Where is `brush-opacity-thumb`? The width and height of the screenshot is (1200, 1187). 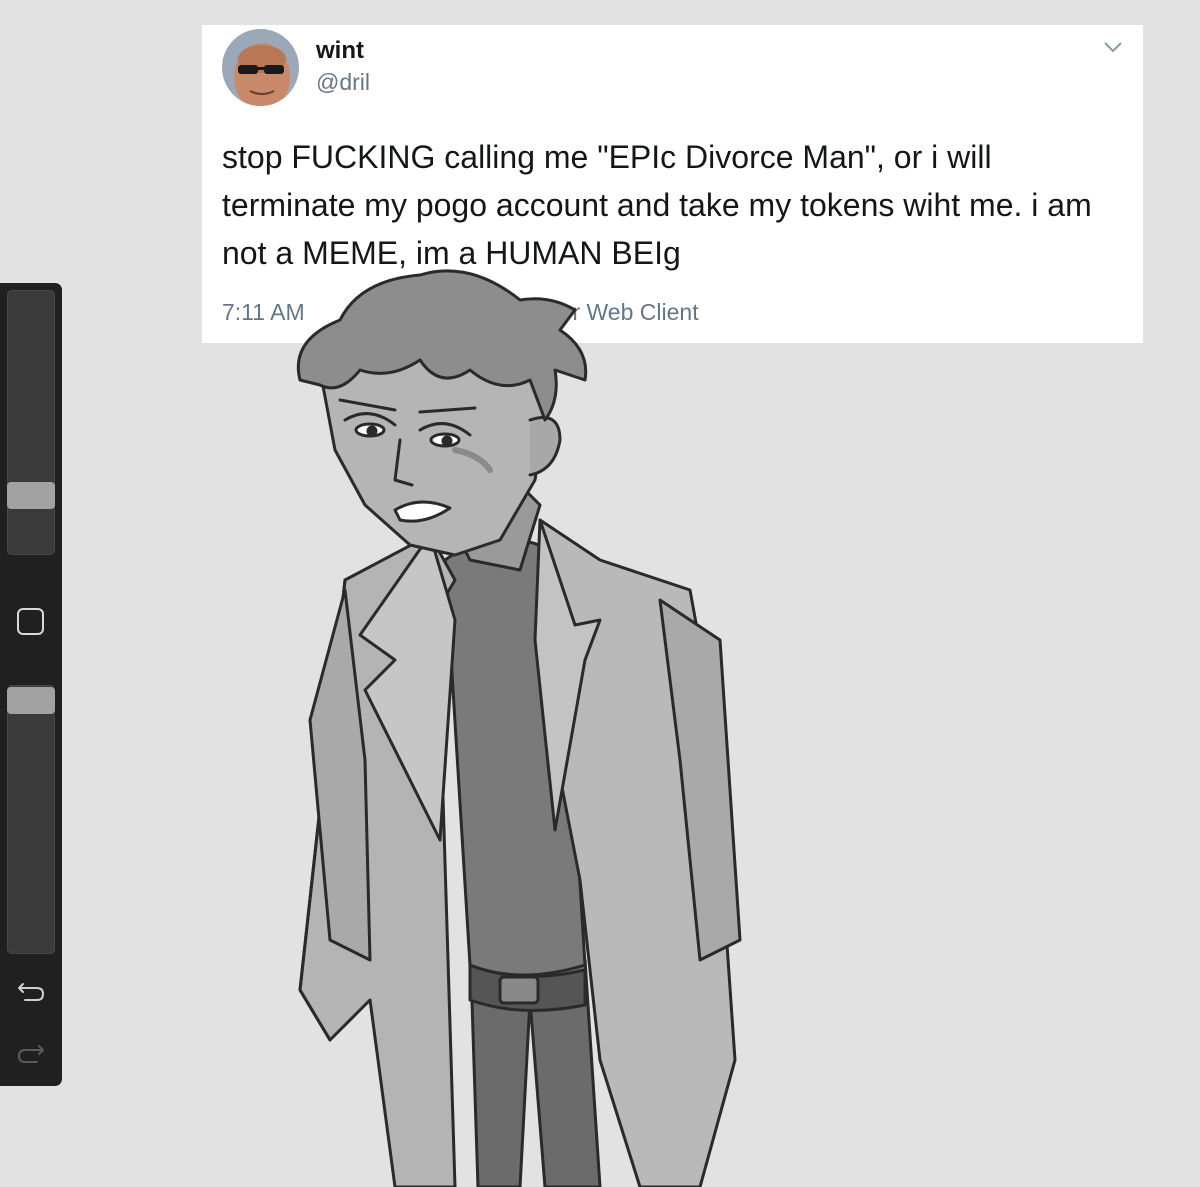
brush-opacity-thumb is located at coordinates (31, 700).